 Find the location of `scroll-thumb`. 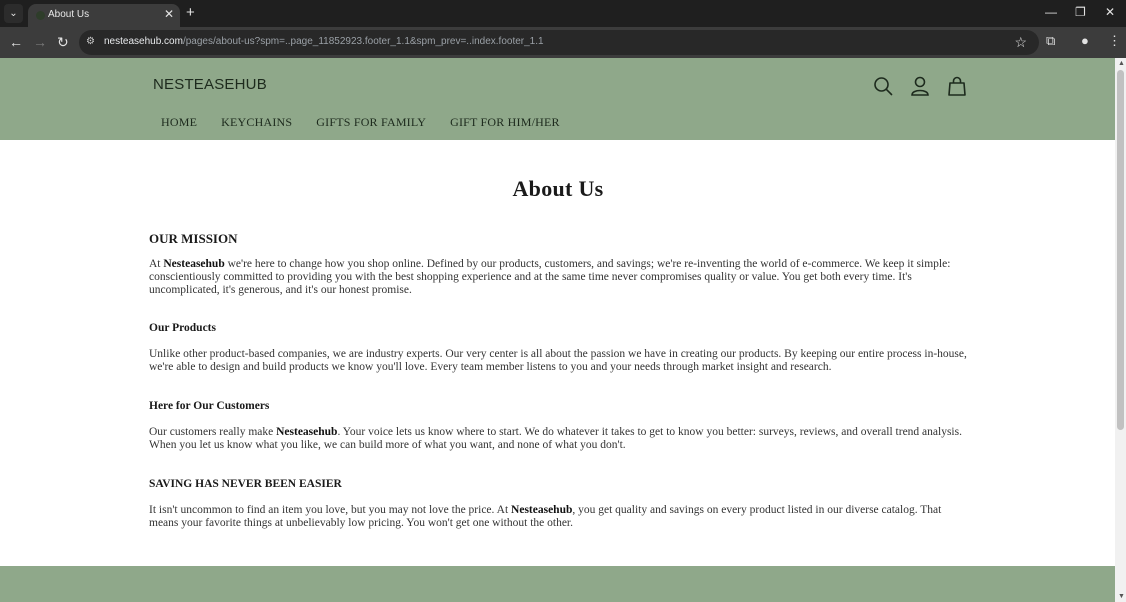

scroll-thumb is located at coordinates (1120, 250).